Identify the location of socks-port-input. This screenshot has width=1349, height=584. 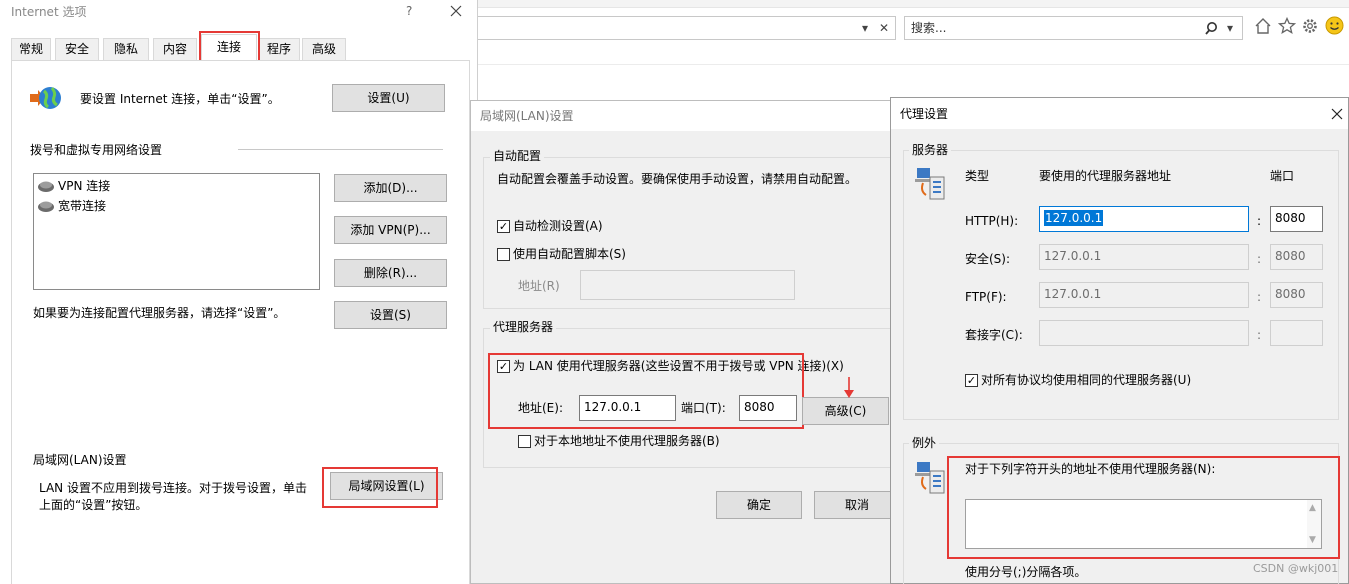
(1296, 333).